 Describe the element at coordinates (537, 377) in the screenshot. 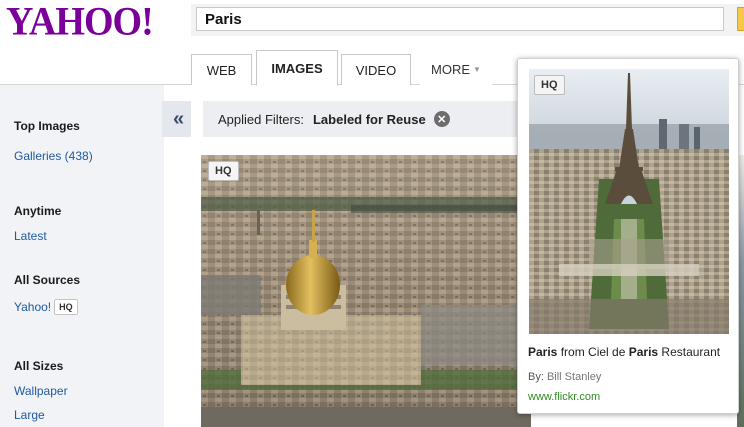

I see `preview-by-label: By:` at that location.